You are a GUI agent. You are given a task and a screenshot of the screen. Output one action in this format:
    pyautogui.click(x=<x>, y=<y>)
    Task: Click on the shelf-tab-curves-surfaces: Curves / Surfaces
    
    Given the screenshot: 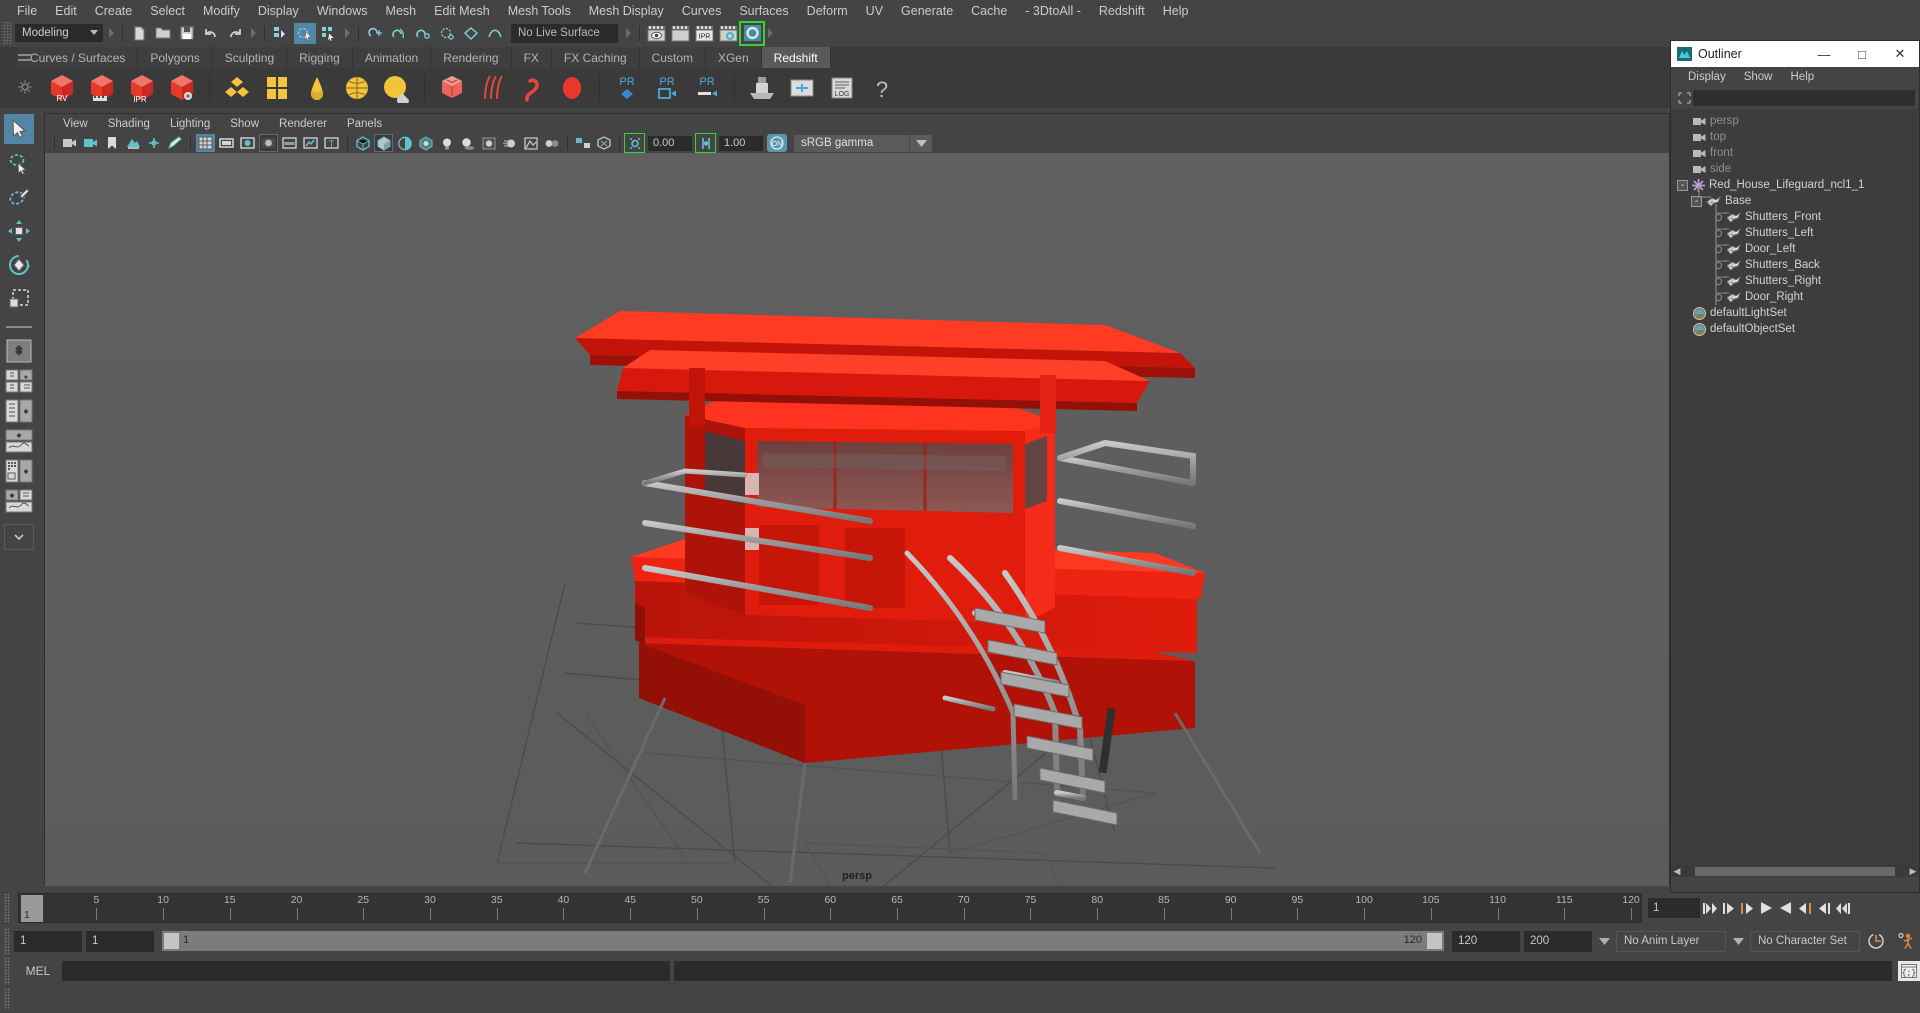 What is the action you would take?
    pyautogui.click(x=78, y=57)
    